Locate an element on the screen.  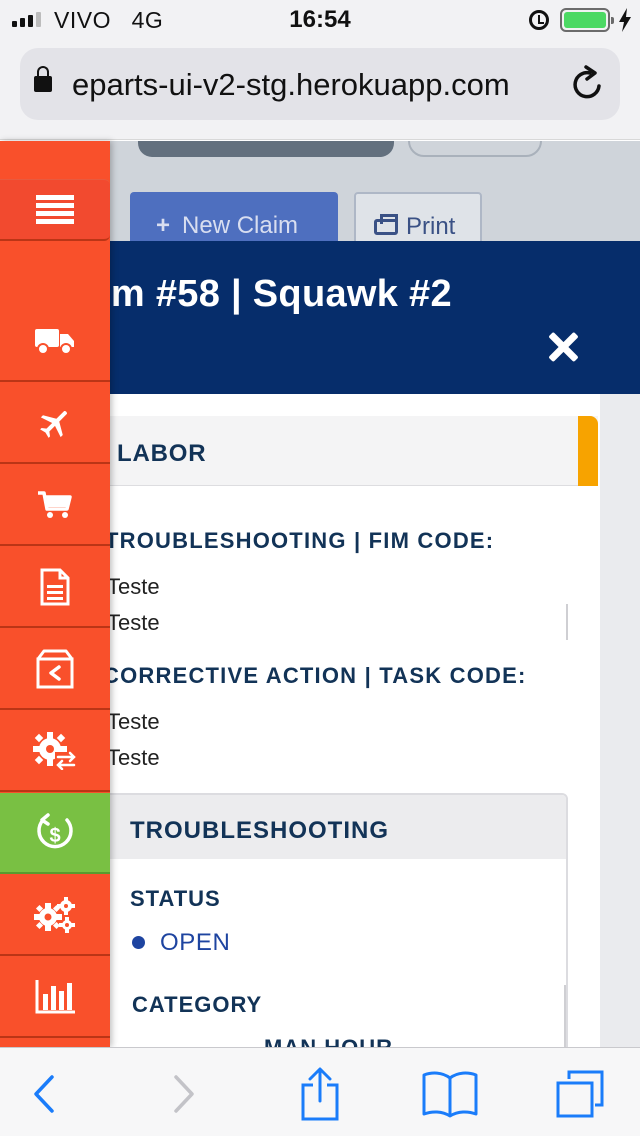
sidebar-item-exchange is located at coordinates (55, 751).